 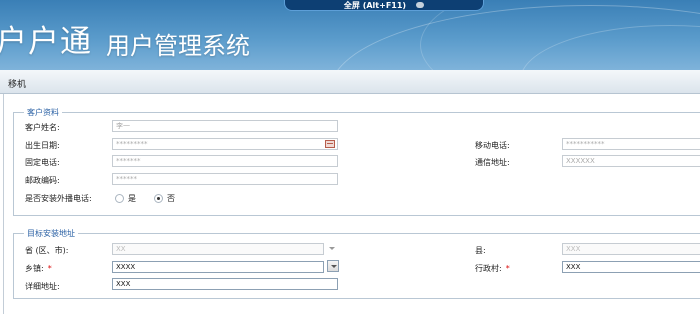 I want to click on town-select: XXXX, so click(x=218, y=267).